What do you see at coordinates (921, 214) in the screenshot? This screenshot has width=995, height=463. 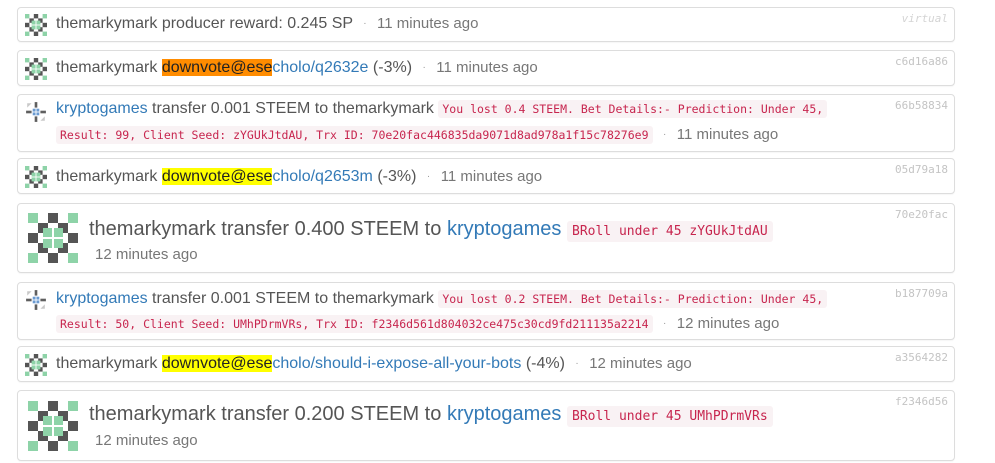 I see `transaction-id: 70e20fac` at bounding box center [921, 214].